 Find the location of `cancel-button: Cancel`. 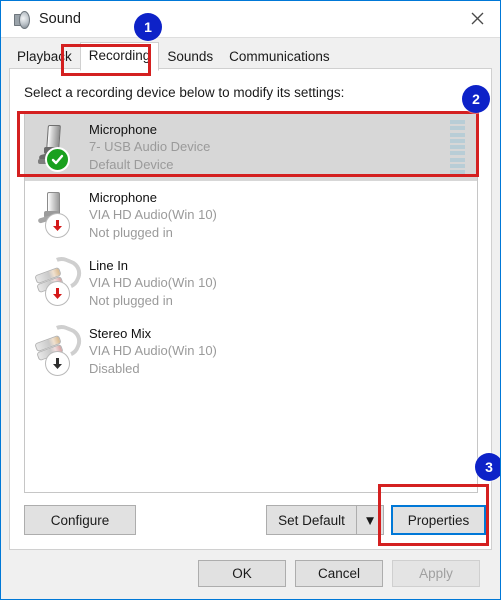

cancel-button: Cancel is located at coordinates (339, 573).